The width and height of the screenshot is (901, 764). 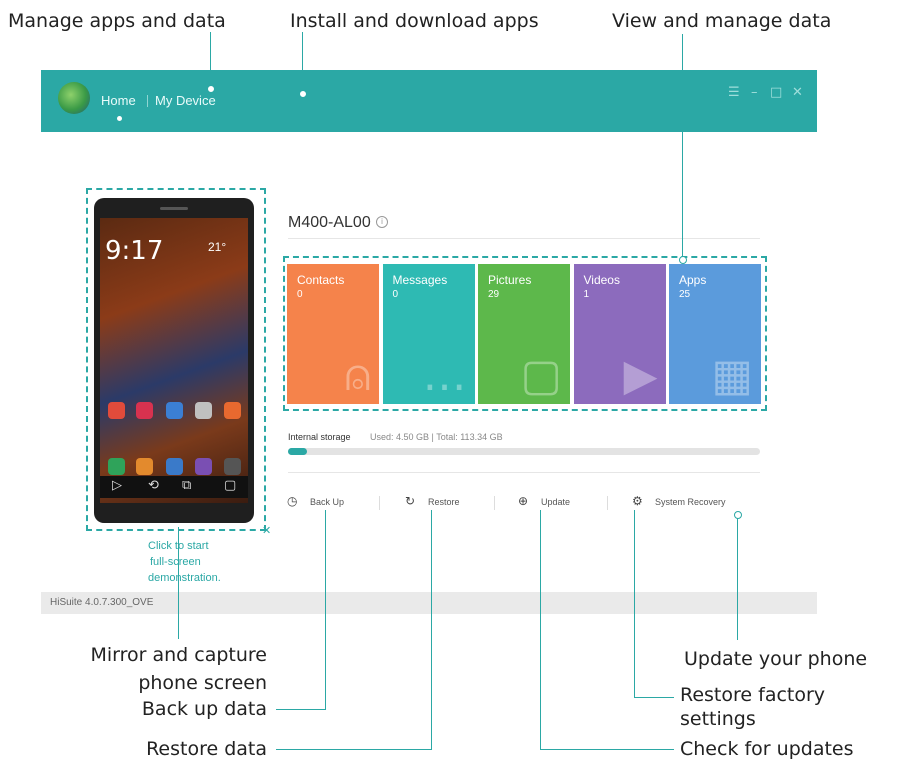 I want to click on status-bar, so click(x=429, y=603).